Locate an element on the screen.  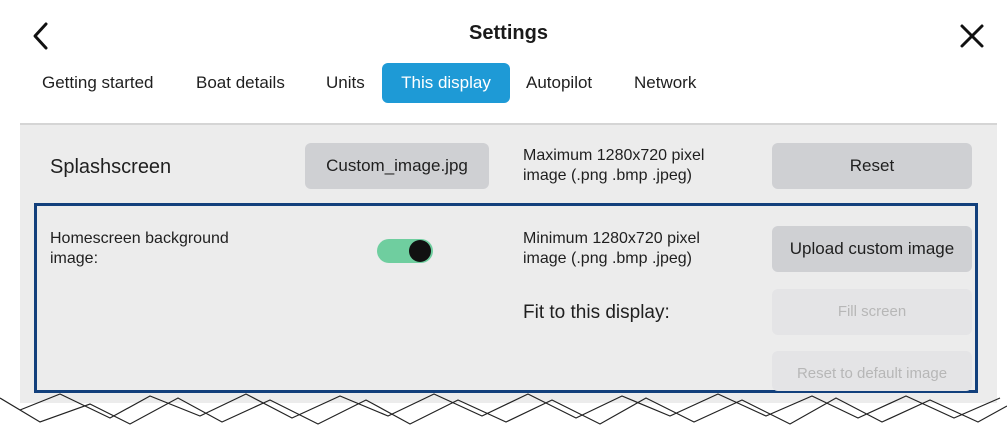
homescreen-label: Homescreen background image: is located at coordinates (139, 249).